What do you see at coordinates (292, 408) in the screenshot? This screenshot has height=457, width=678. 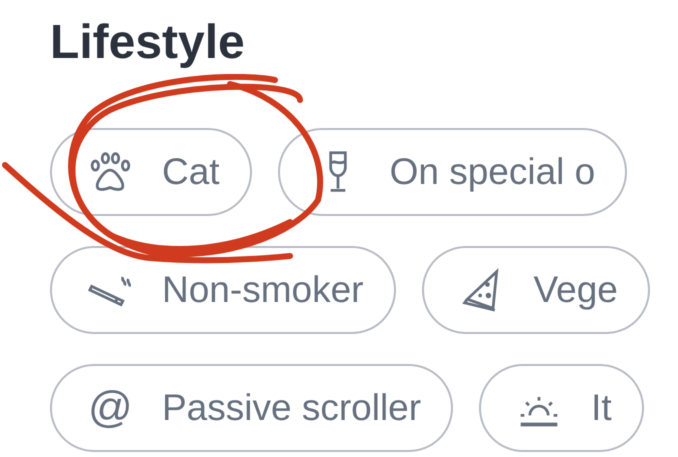 I see `chip-label: Passive scroller` at bounding box center [292, 408].